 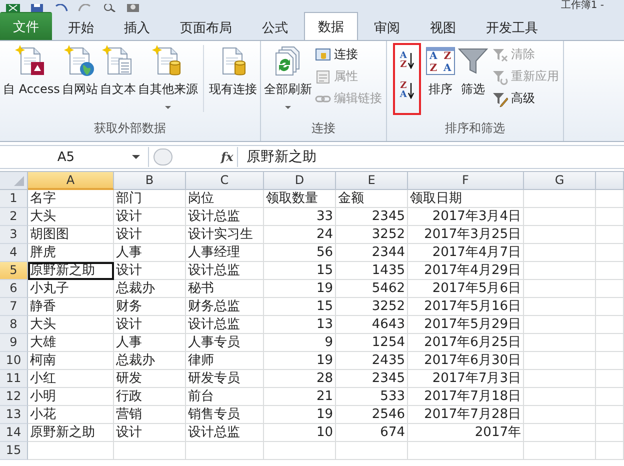 What do you see at coordinates (14, 325) in the screenshot?
I see `row-header: 8` at bounding box center [14, 325].